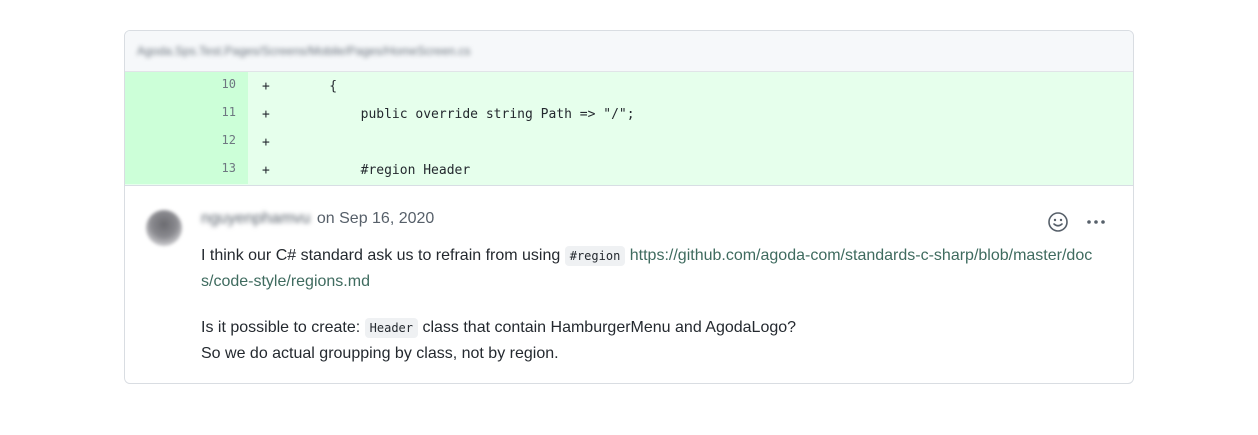 Image resolution: width=1258 pixels, height=435 pixels. What do you see at coordinates (186, 170) in the screenshot?
I see `line-number-gutter: 13` at bounding box center [186, 170].